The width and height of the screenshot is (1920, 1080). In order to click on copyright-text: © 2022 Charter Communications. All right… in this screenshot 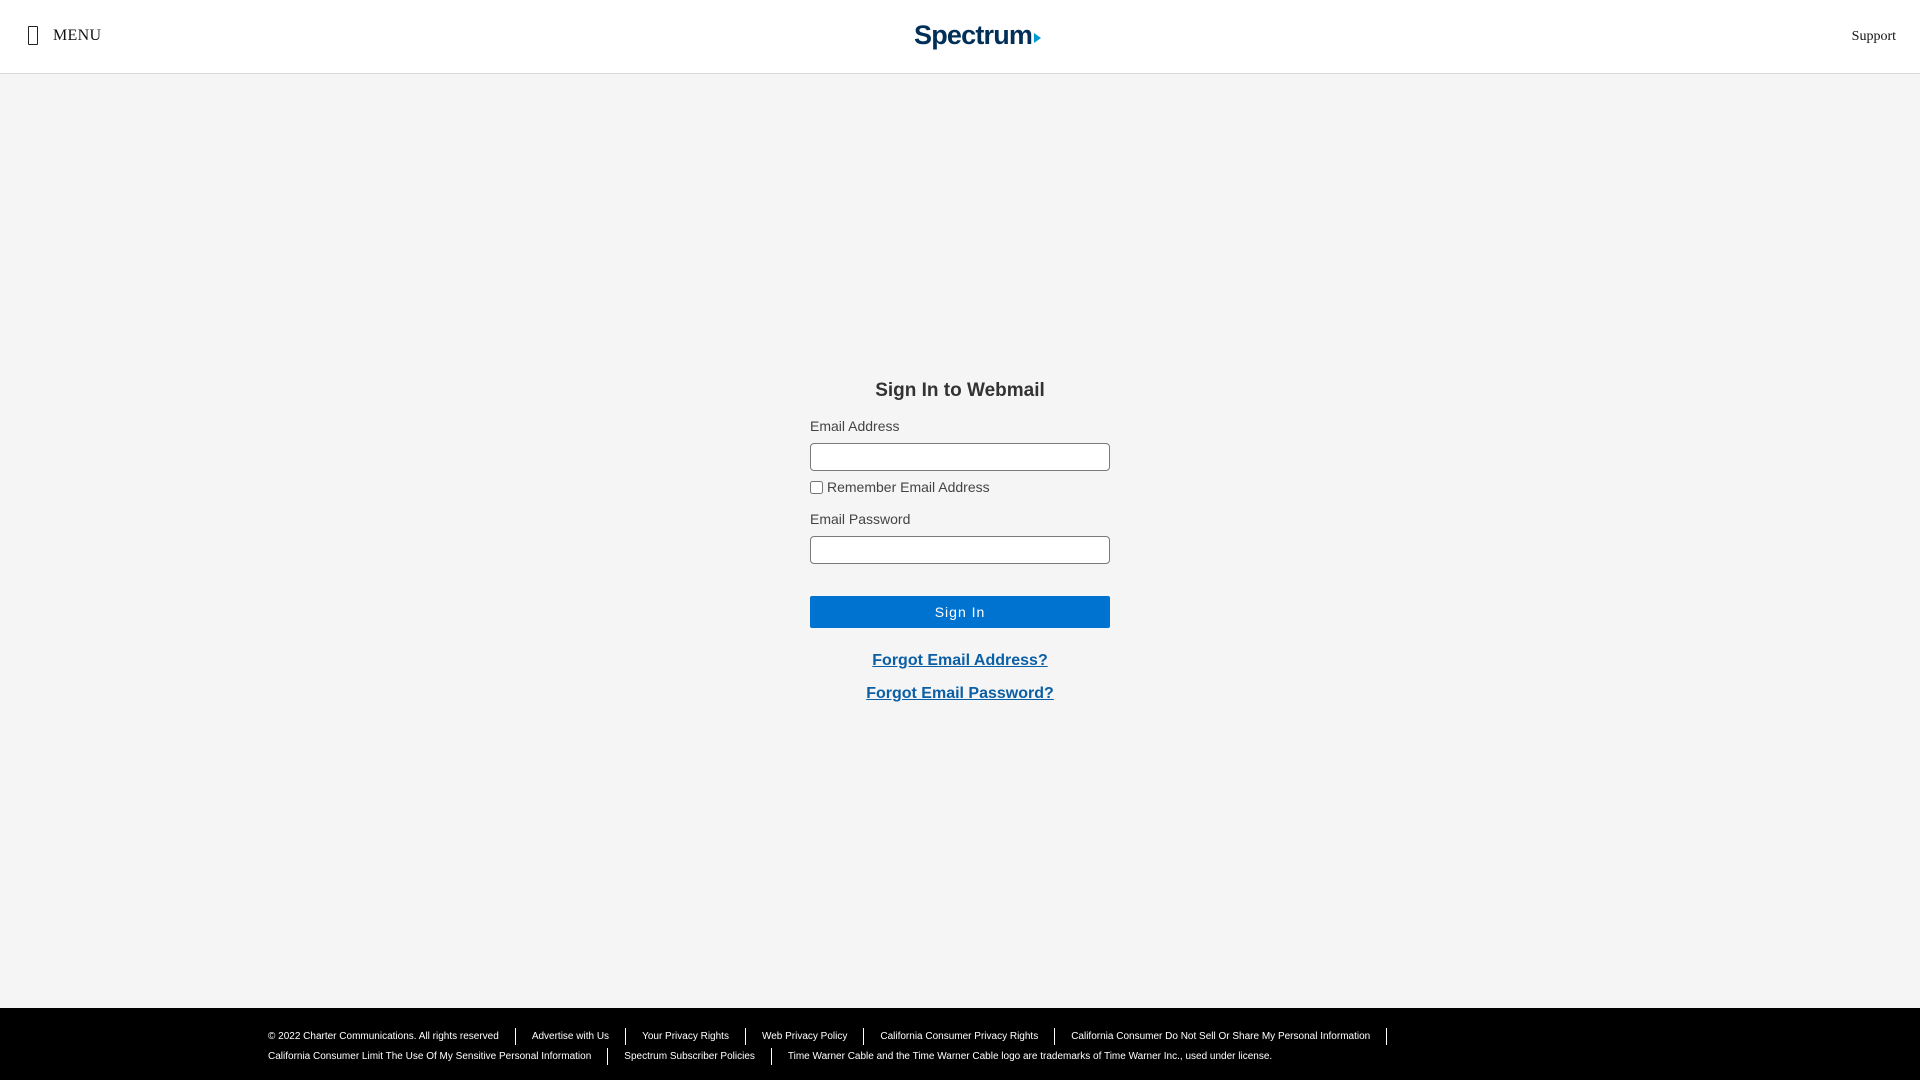, I will do `click(392, 1036)`.